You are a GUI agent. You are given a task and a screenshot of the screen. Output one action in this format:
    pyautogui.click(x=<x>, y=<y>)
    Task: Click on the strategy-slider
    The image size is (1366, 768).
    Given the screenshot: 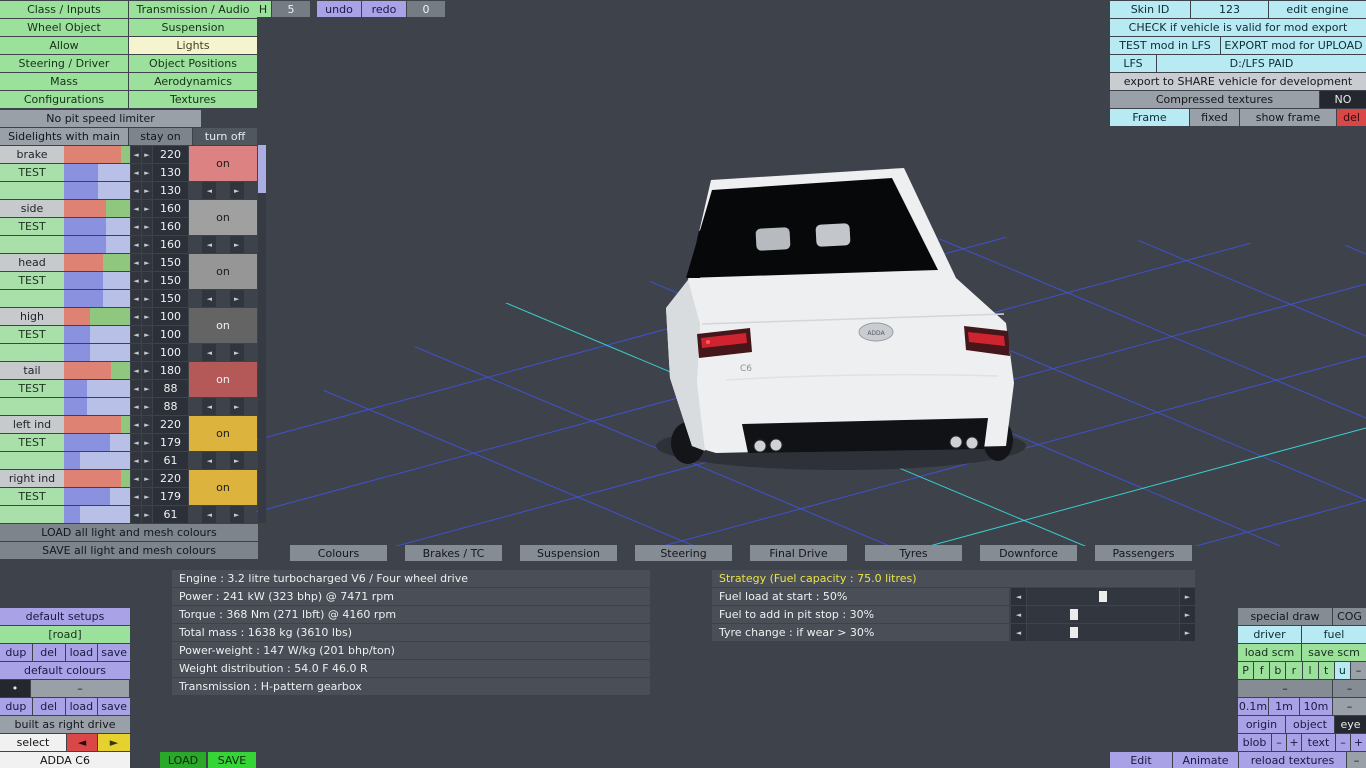 What is the action you would take?
    pyautogui.click(x=1103, y=614)
    